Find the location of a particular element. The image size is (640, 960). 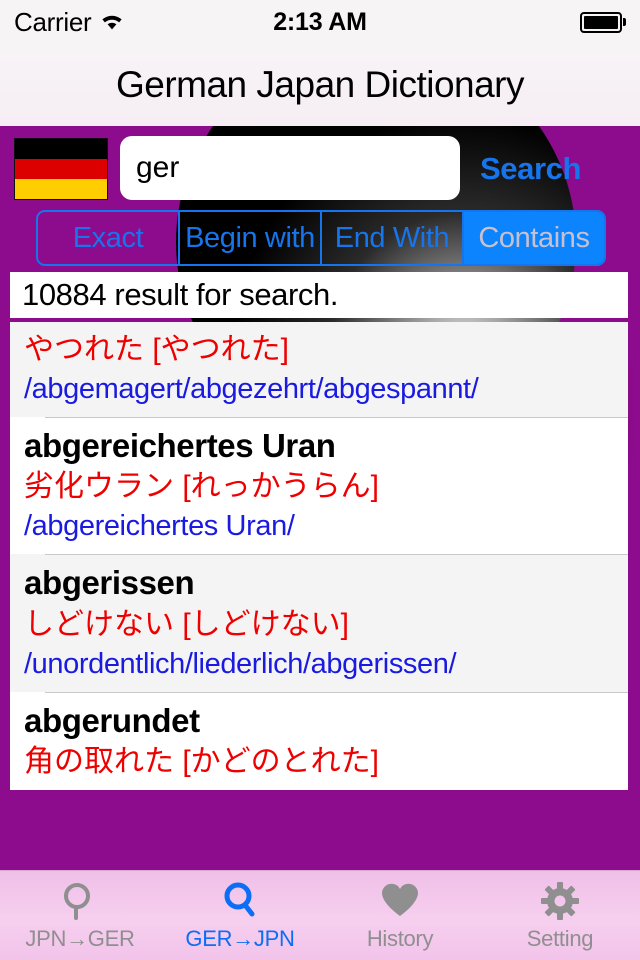

segment-end-with: End With is located at coordinates (393, 238).